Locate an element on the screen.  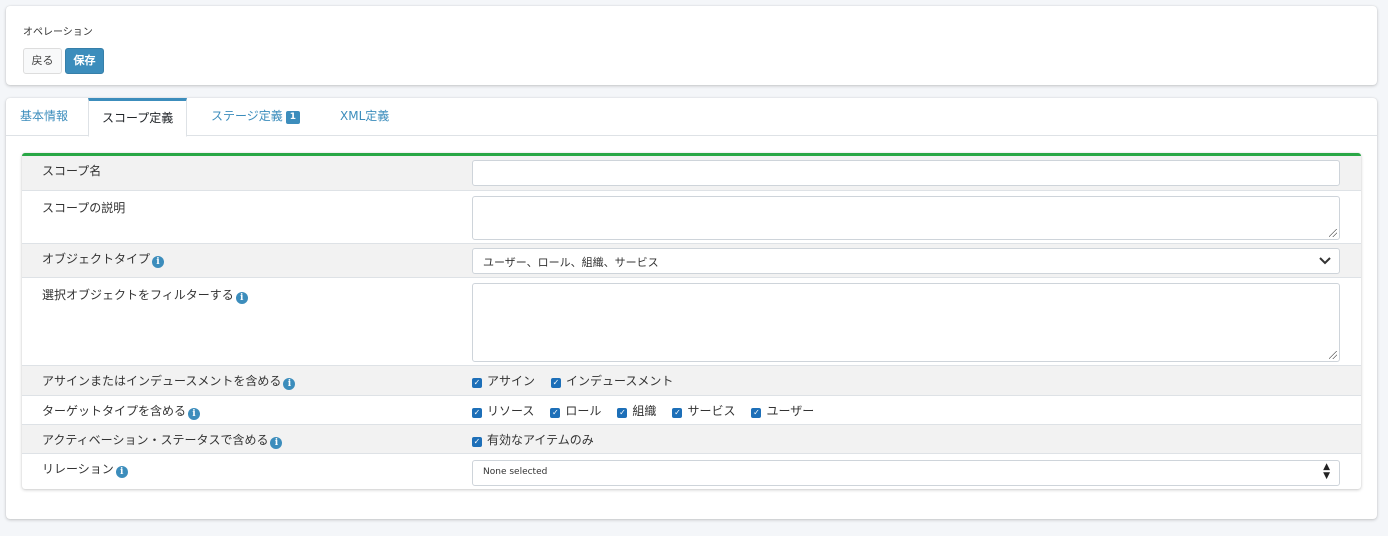
stage-count-badge: 1 is located at coordinates (293, 117).